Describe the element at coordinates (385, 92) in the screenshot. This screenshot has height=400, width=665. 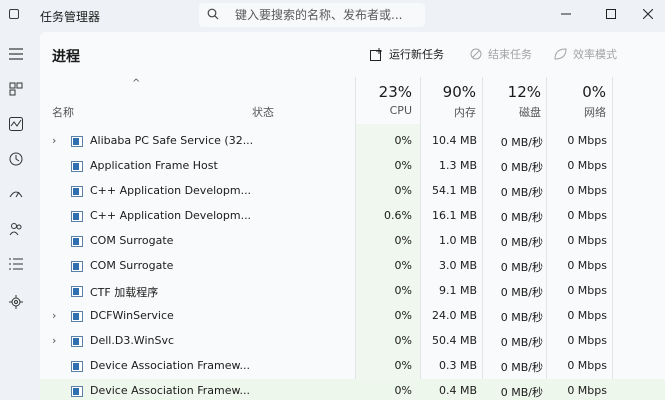
I see `cpu-percent: 23%` at that location.